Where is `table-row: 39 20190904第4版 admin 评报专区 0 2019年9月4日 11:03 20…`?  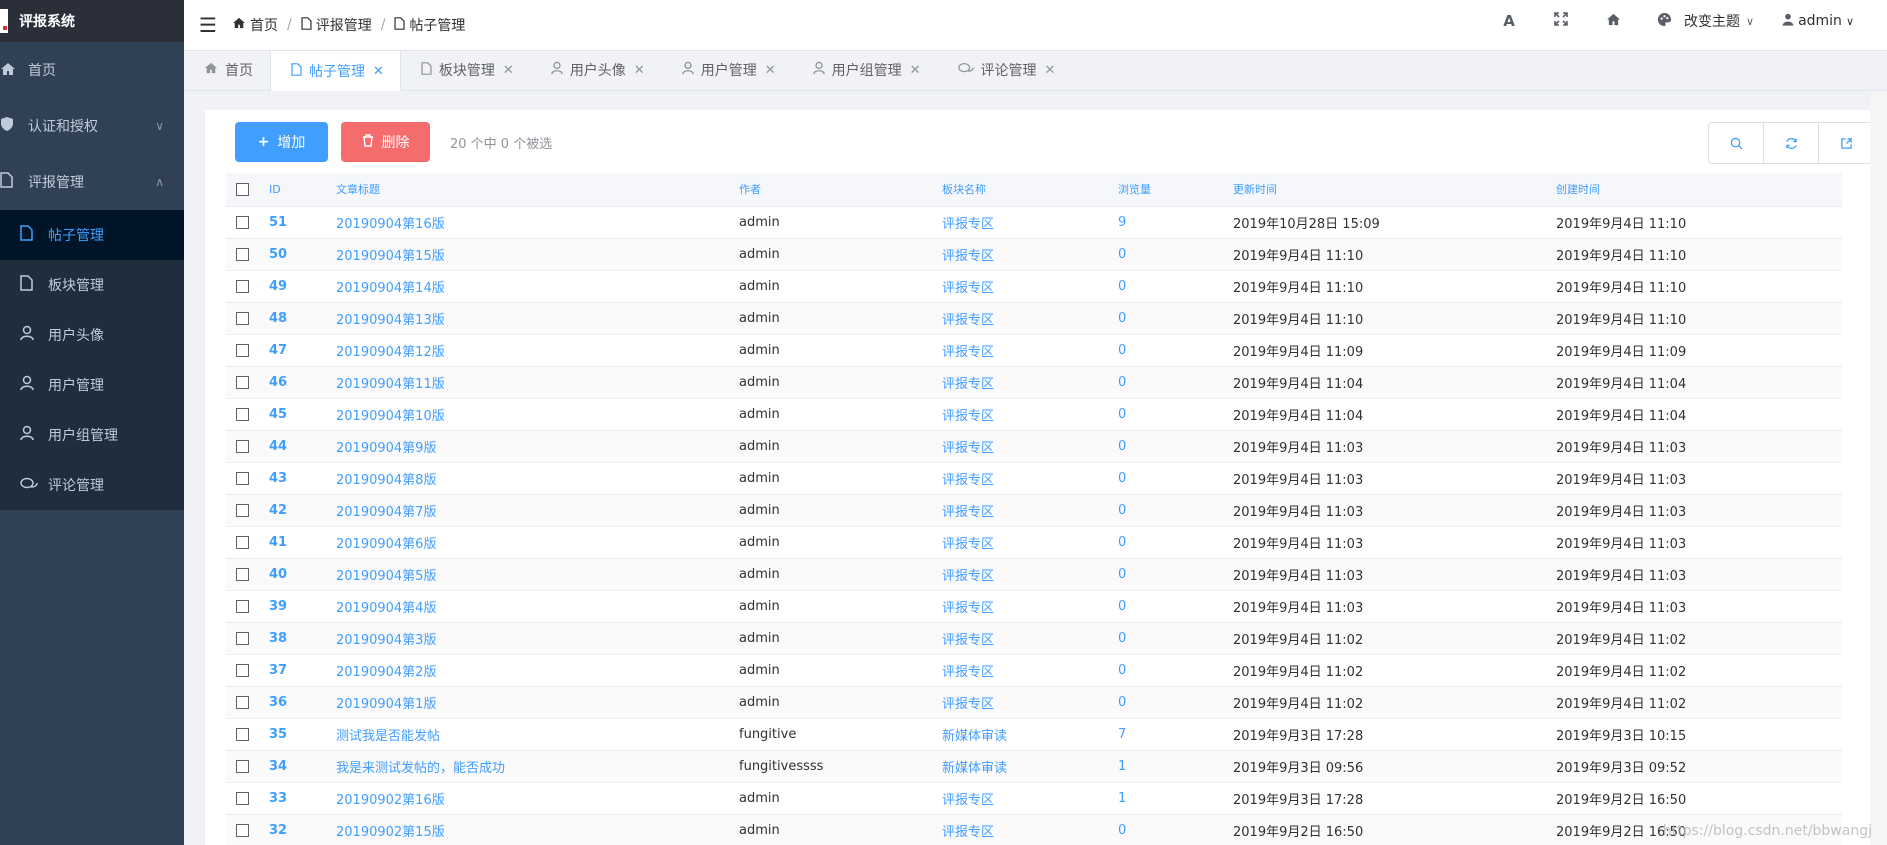
table-row: 39 20190904第4版 admin 评报专区 0 2019年9月4日 11:03 20… is located at coordinates (1034, 606).